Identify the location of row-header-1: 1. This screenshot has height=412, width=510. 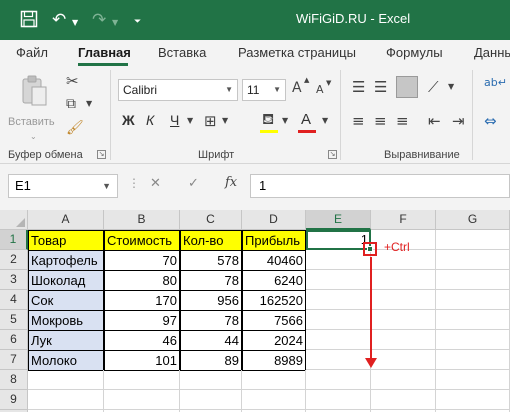
(14, 240).